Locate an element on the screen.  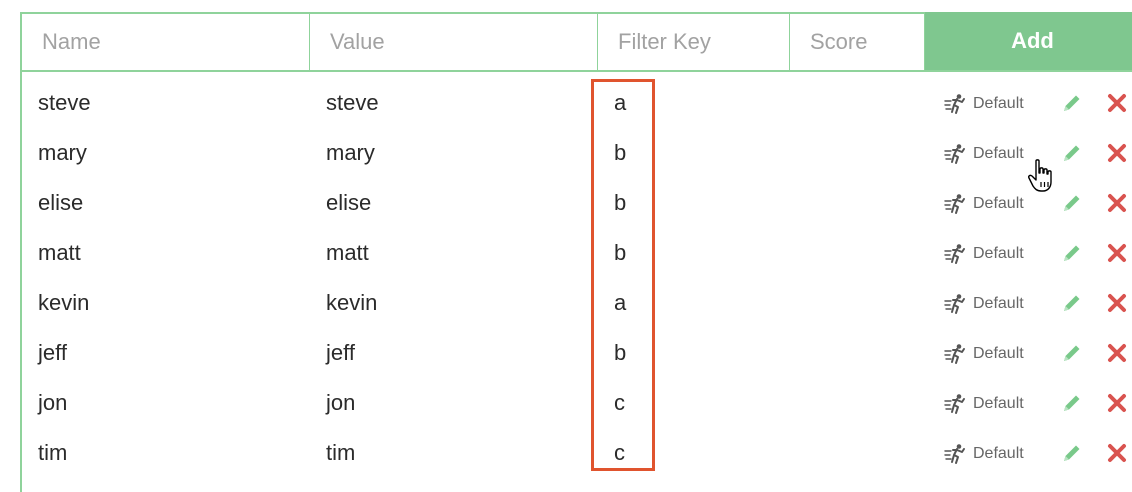
row-value: steve is located at coordinates (352, 102).